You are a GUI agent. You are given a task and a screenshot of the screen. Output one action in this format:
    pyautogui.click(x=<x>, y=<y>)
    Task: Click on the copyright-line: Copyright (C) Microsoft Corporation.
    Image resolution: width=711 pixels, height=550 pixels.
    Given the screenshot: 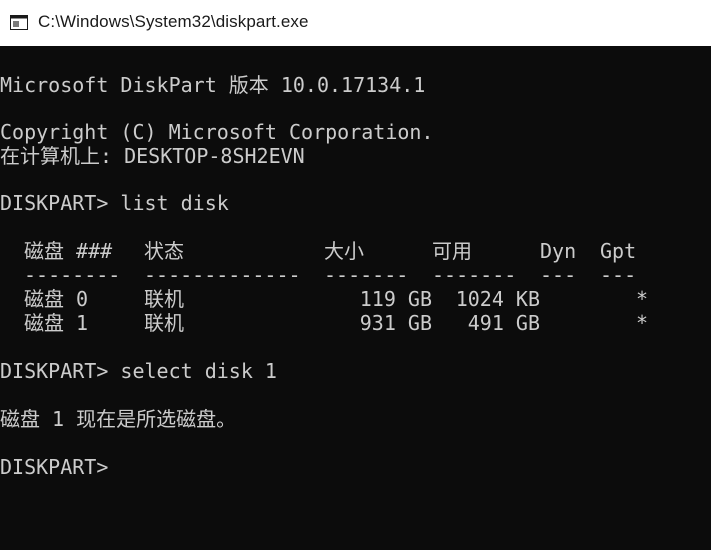 What is the action you would take?
    pyautogui.click(x=217, y=132)
    